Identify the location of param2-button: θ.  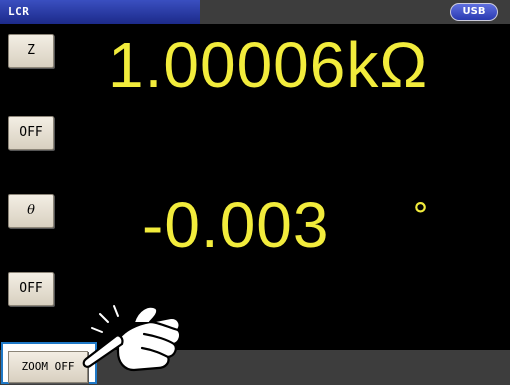
(31, 211).